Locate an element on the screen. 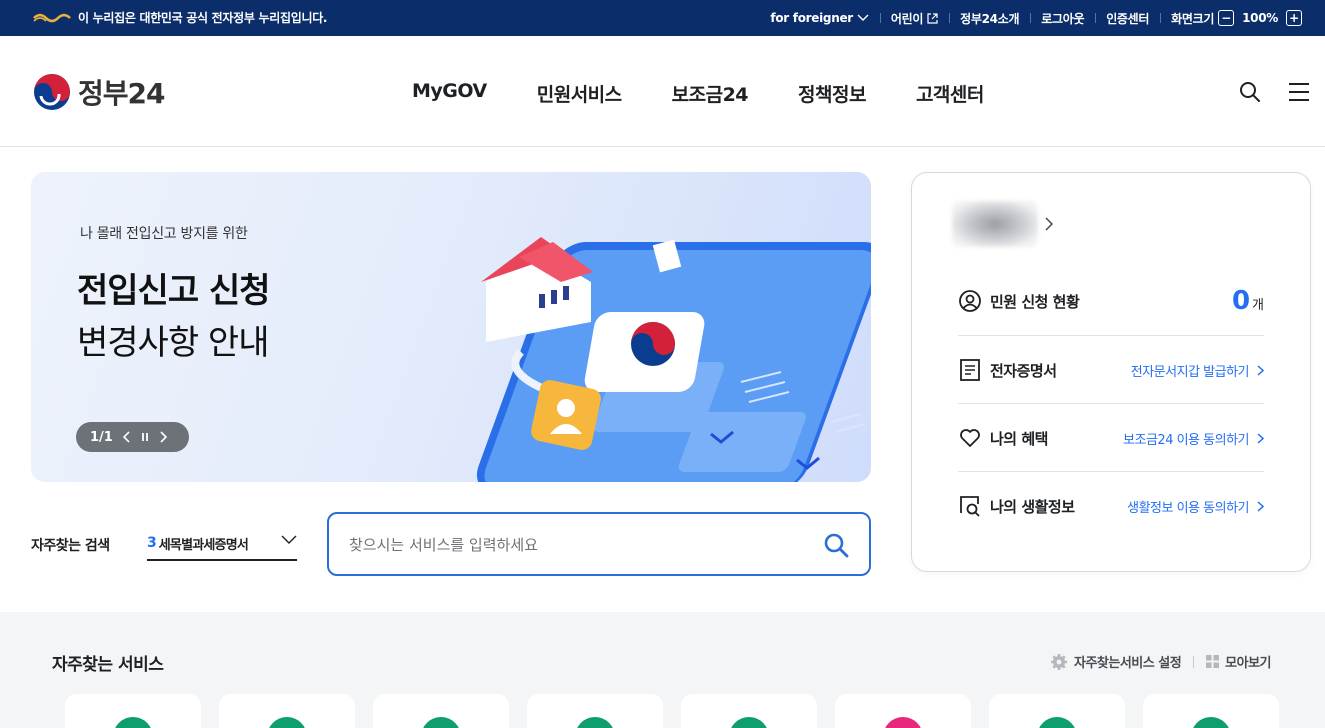  pause-slide-button is located at coordinates (145, 437).